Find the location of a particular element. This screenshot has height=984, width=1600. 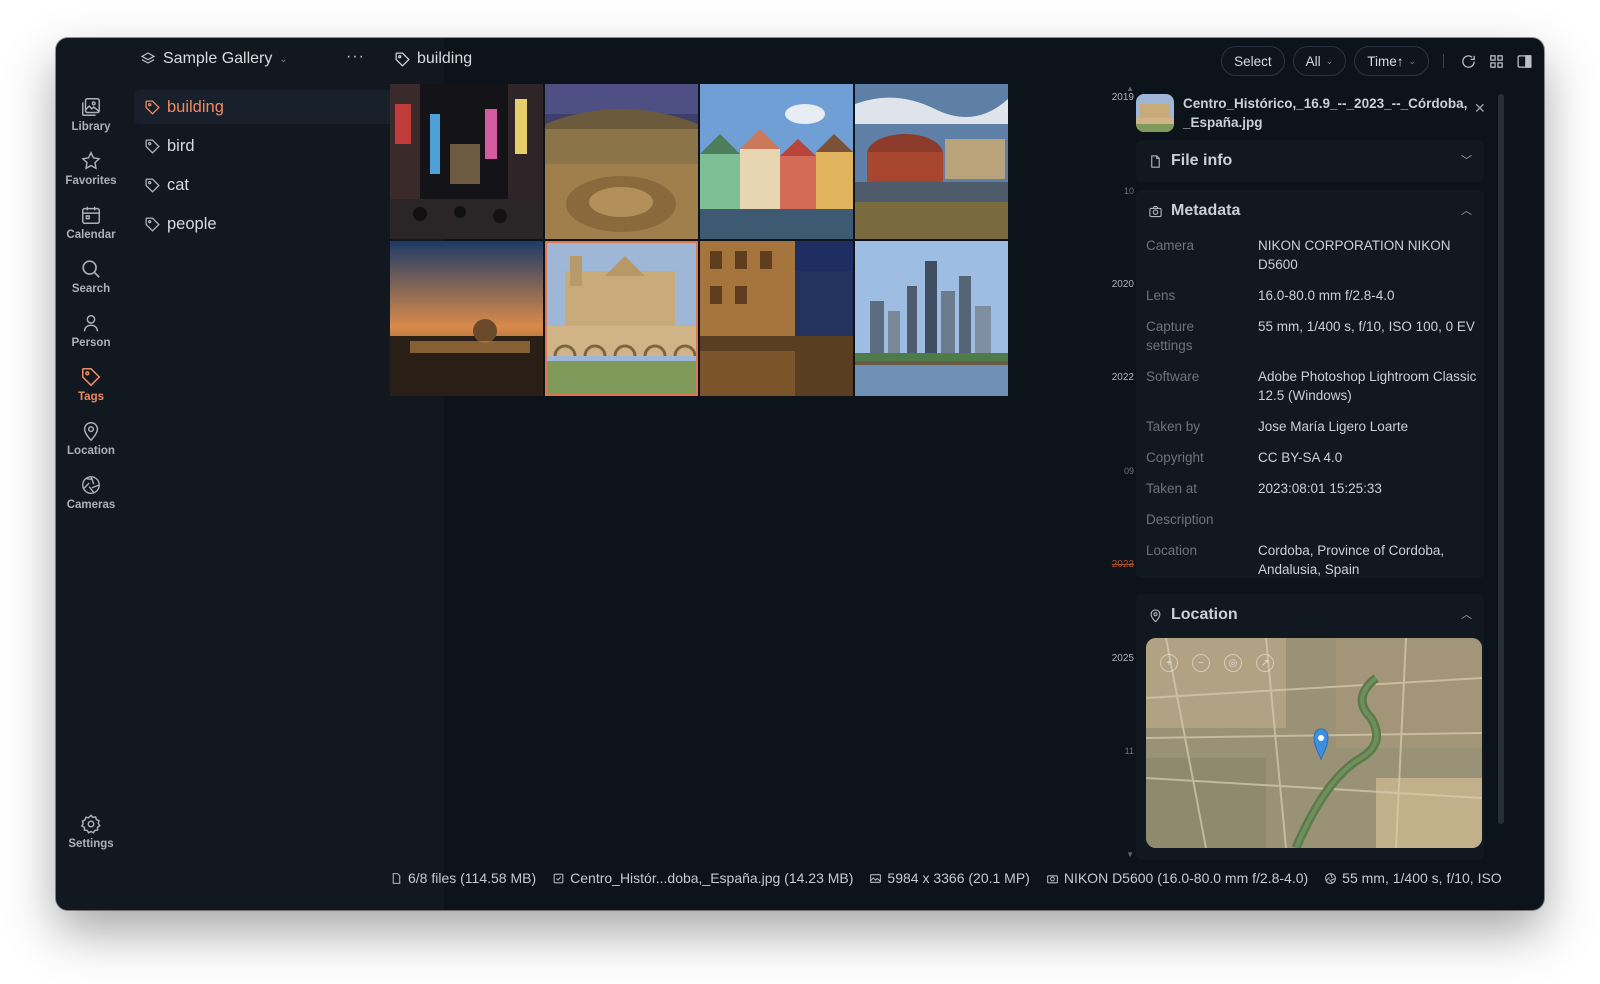

sidebar-right-icon is located at coordinates (1524, 61).